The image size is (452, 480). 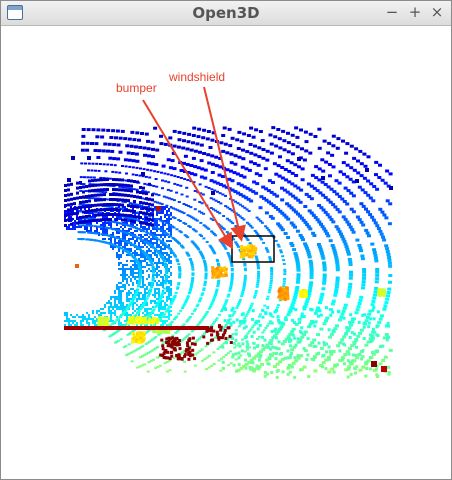 What do you see at coordinates (415, 12) in the screenshot?
I see `maximize-button: +` at bounding box center [415, 12].